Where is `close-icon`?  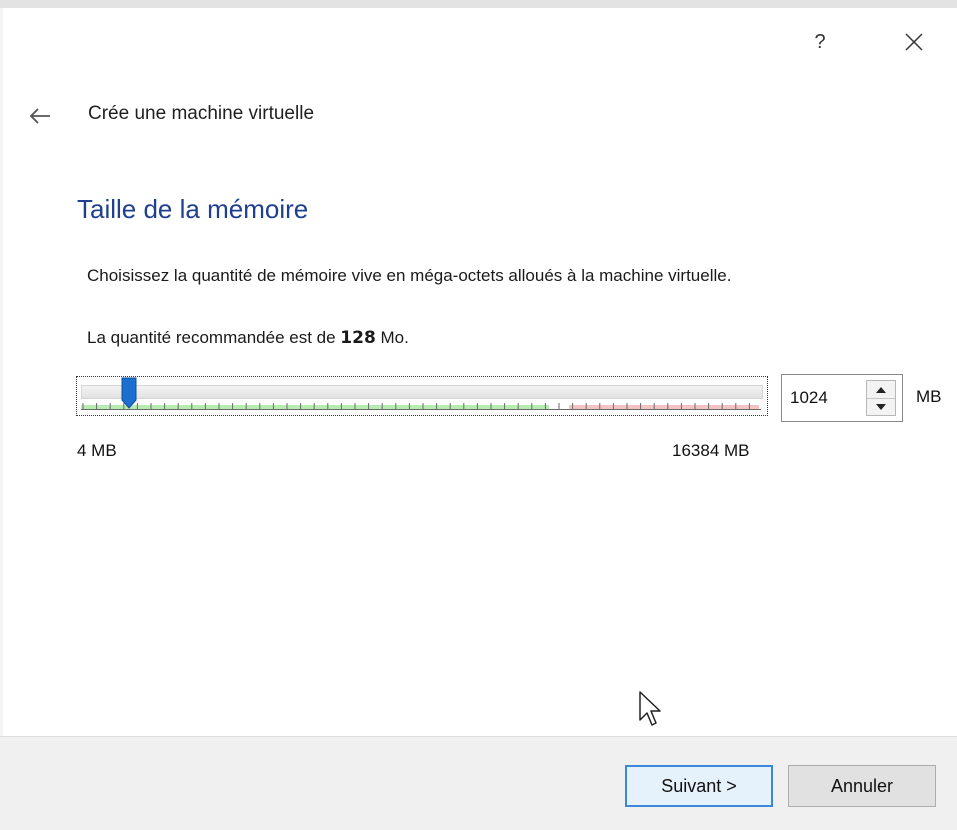 close-icon is located at coordinates (914, 42).